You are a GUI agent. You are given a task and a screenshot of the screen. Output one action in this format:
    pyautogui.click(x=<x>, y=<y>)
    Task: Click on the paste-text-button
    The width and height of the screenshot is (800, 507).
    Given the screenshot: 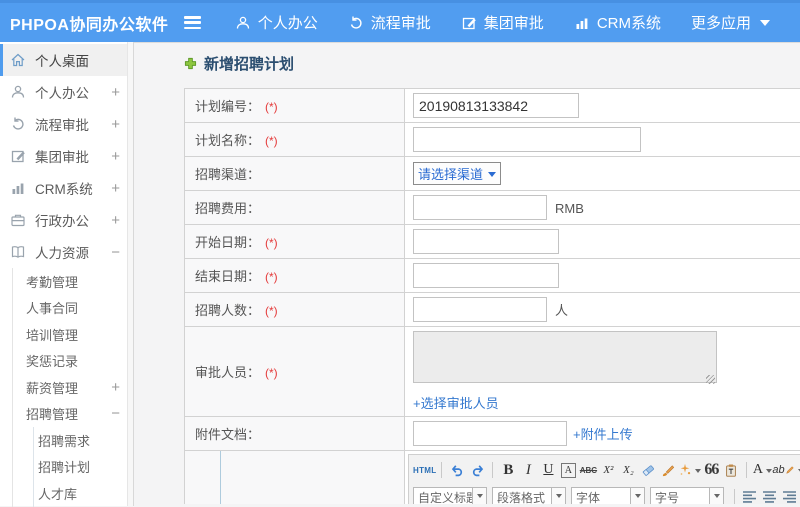 What is the action you would take?
    pyautogui.click(x=731, y=470)
    